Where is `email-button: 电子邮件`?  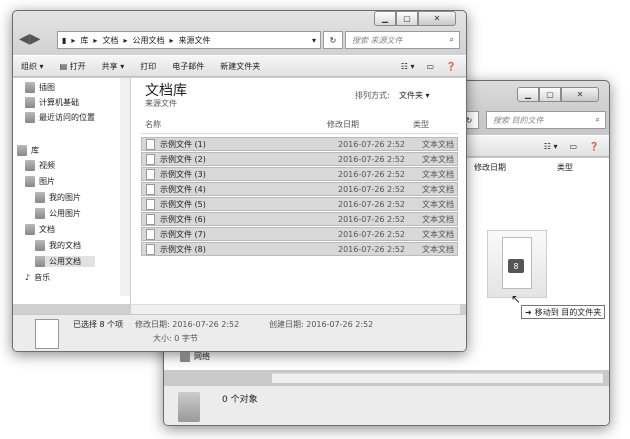
email-button: 电子邮件 is located at coordinates (188, 66).